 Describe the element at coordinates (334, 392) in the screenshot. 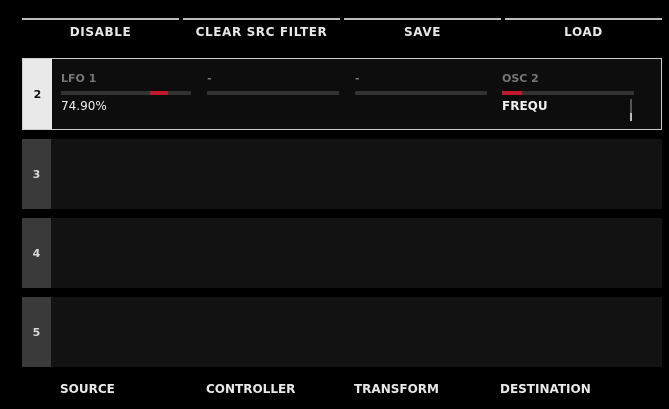

I see `column-headers: SOURCE CONTROLLER TRANSFORM DESTINATION` at that location.